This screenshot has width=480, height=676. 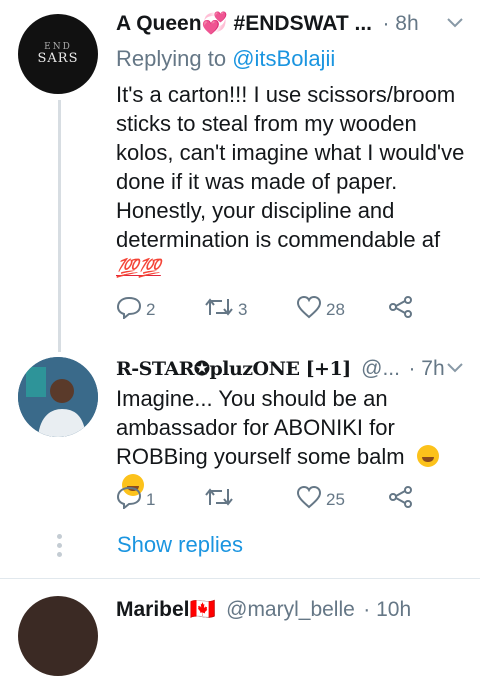 I want to click on tweet-header: A Queen💞 #ENDSWAT ... · 8h, so click(x=290, y=27).